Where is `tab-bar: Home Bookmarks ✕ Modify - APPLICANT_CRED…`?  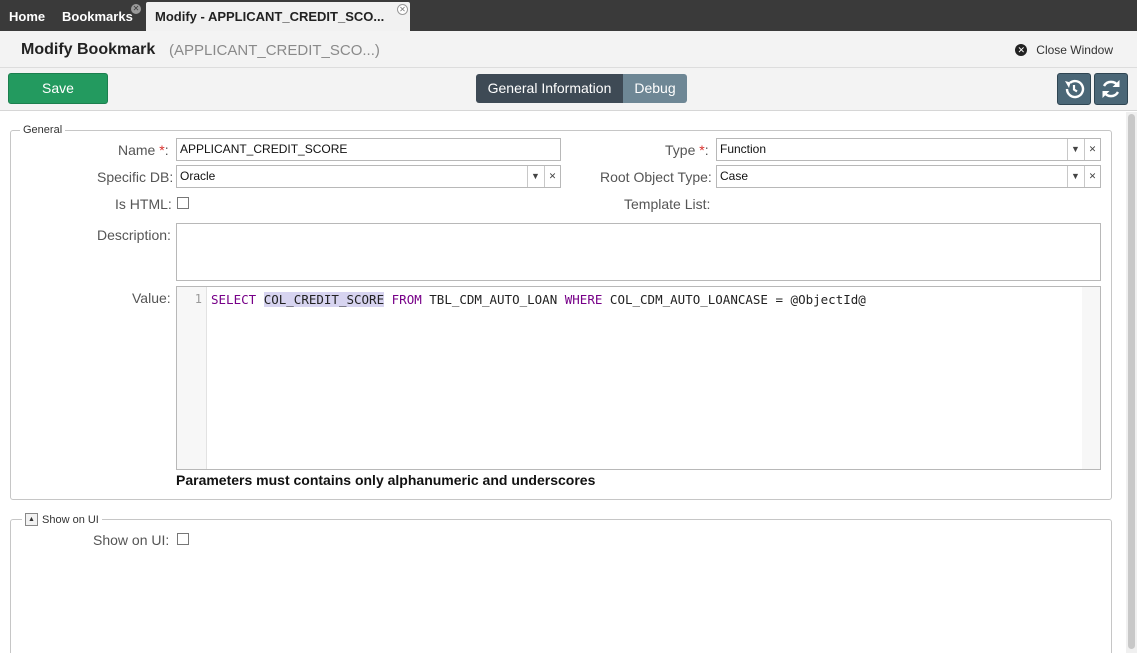 tab-bar: Home Bookmarks ✕ Modify - APPLICANT_CRED… is located at coordinates (568, 15).